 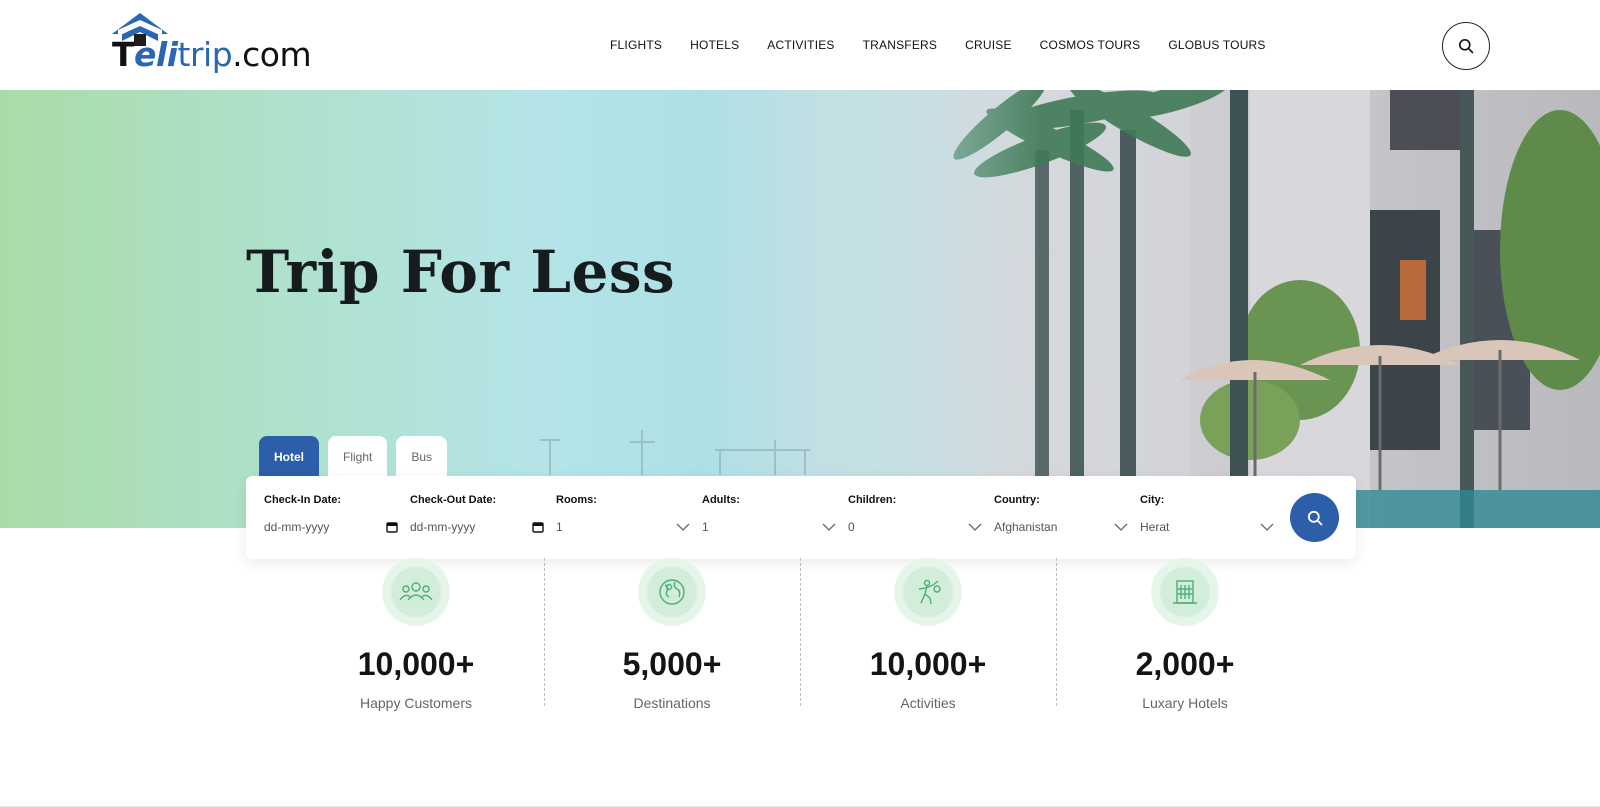 What do you see at coordinates (289, 457) in the screenshot?
I see `tab-hotel: Hotel` at bounding box center [289, 457].